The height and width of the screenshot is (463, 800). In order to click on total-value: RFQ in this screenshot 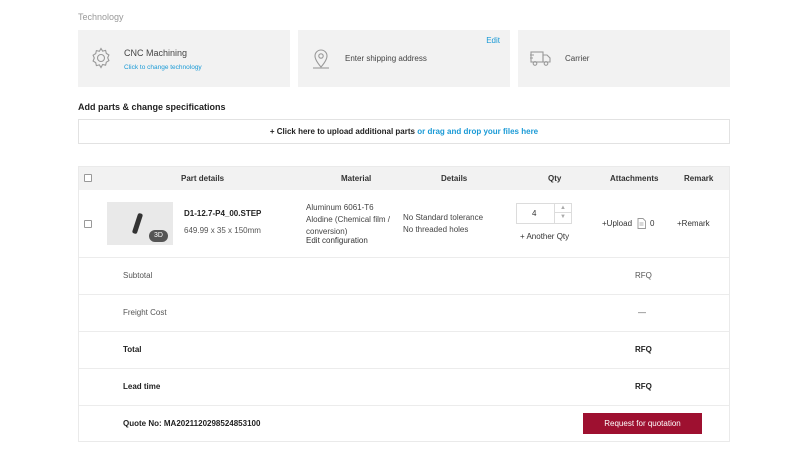, I will do `click(643, 349)`.